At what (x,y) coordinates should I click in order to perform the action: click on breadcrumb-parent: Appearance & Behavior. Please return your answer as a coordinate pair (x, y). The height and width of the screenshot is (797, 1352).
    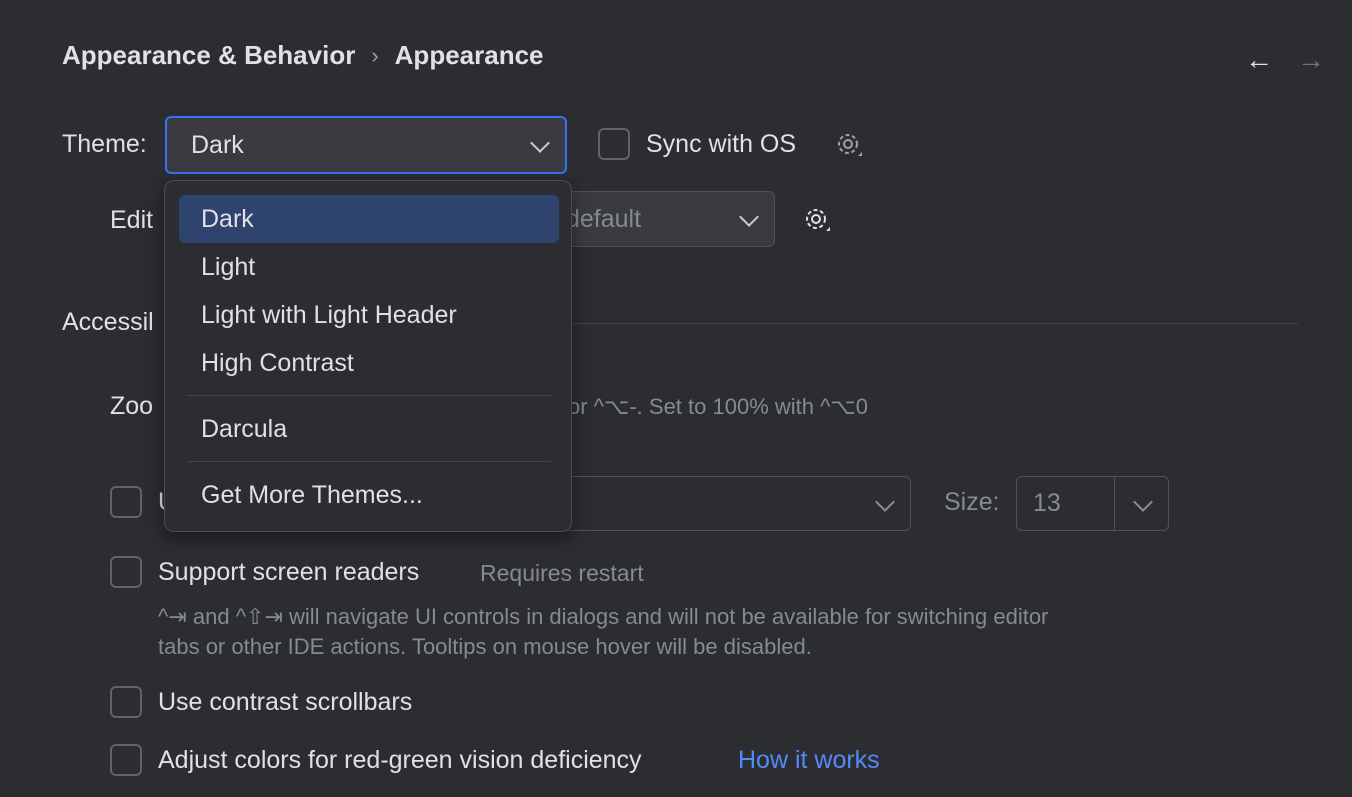
    Looking at the image, I should click on (208, 55).